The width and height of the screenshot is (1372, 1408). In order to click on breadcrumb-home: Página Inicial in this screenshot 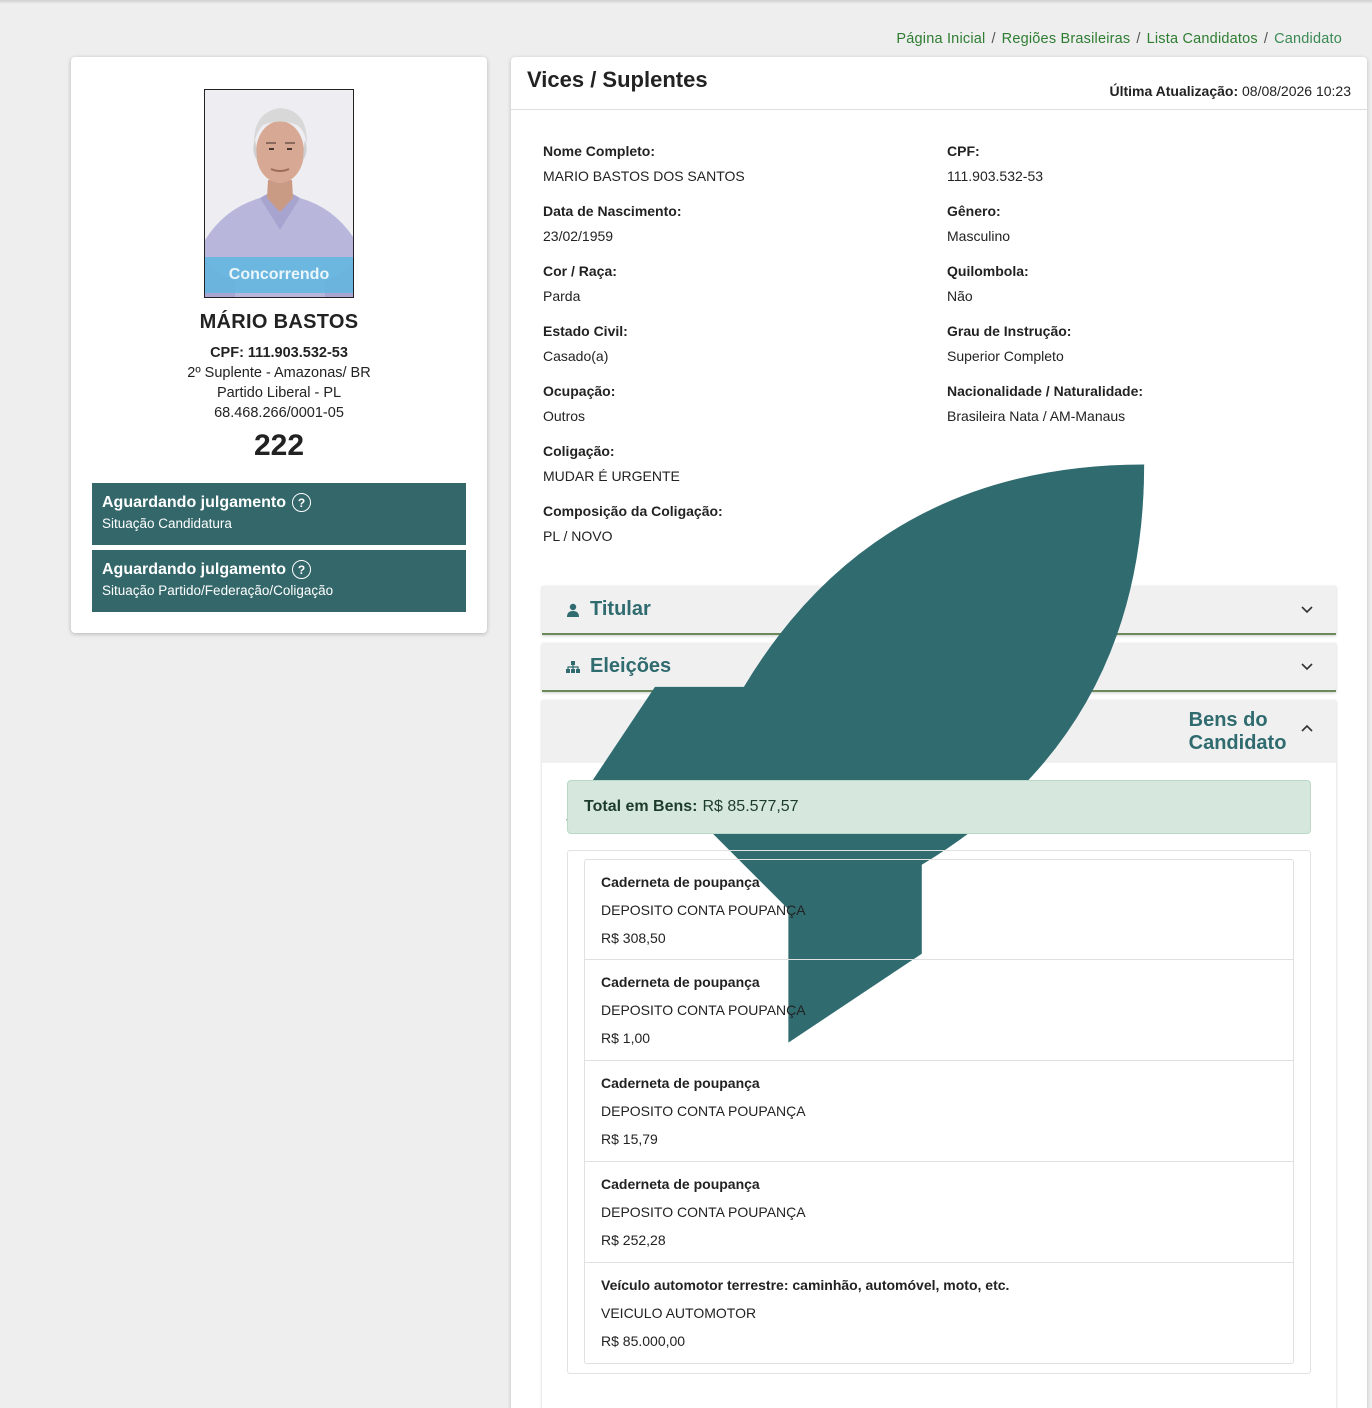, I will do `click(940, 39)`.